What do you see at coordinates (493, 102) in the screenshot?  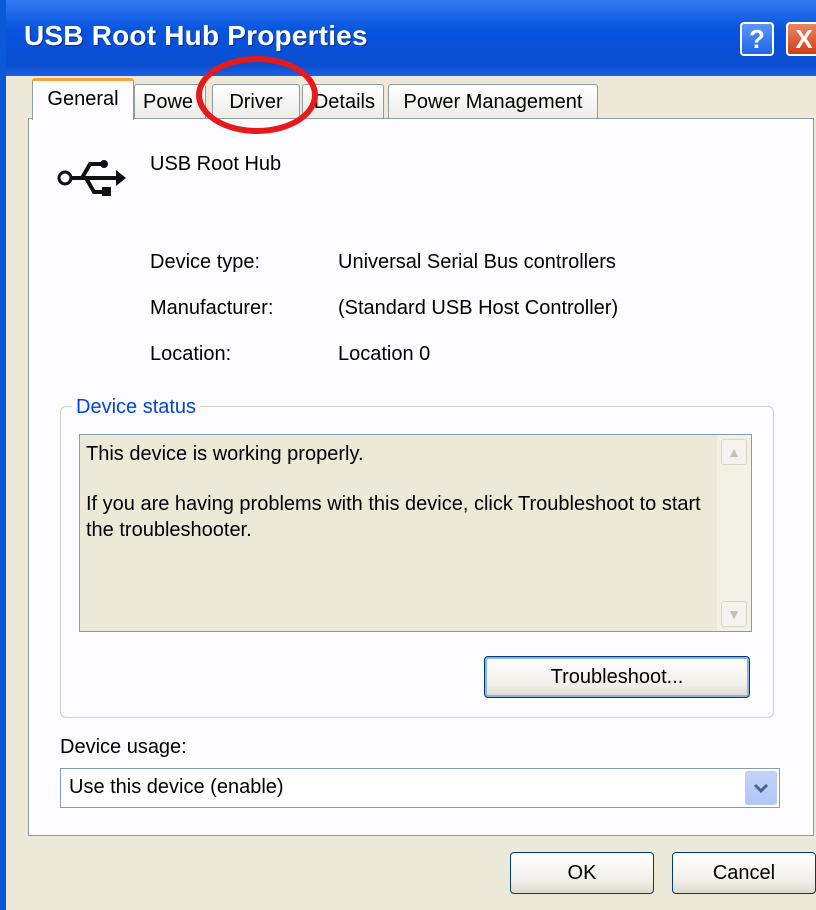 I see `tab-power-management: Power Management` at bounding box center [493, 102].